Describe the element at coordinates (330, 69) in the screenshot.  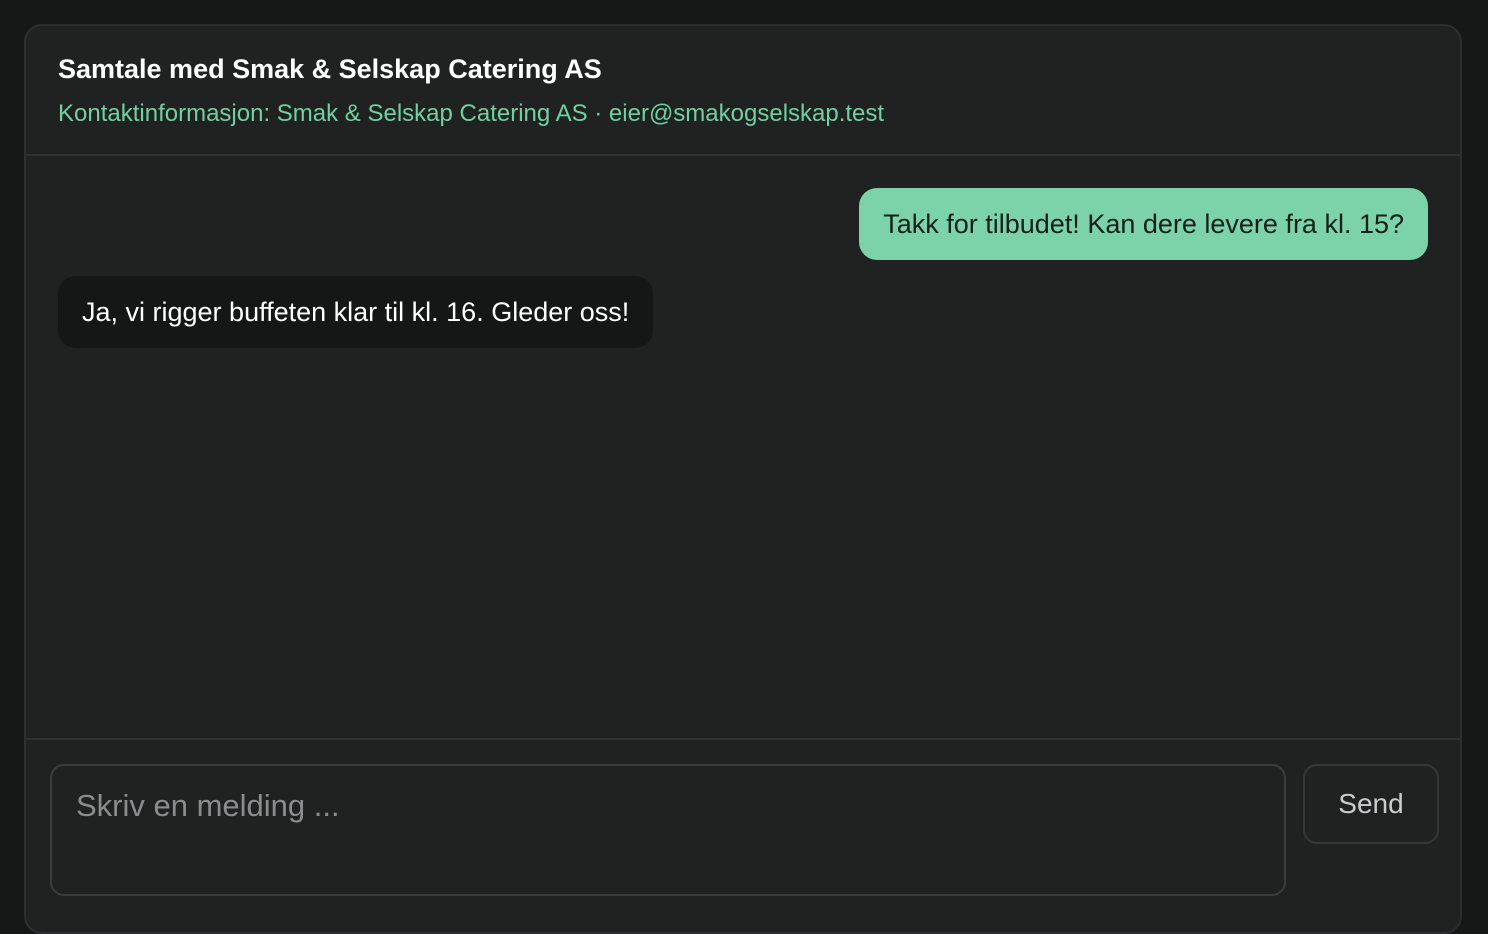
I see `conversation-title: Samtale med Smak & Selskap Catering AS` at that location.